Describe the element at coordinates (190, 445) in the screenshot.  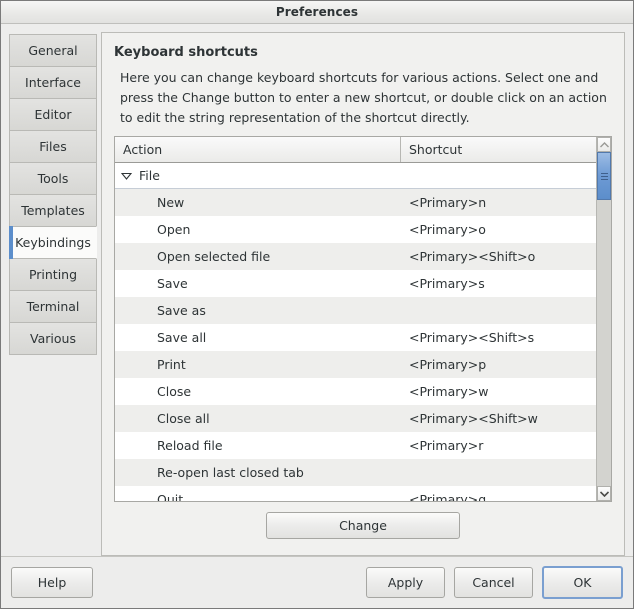
I see `cell-action: Reload file` at that location.